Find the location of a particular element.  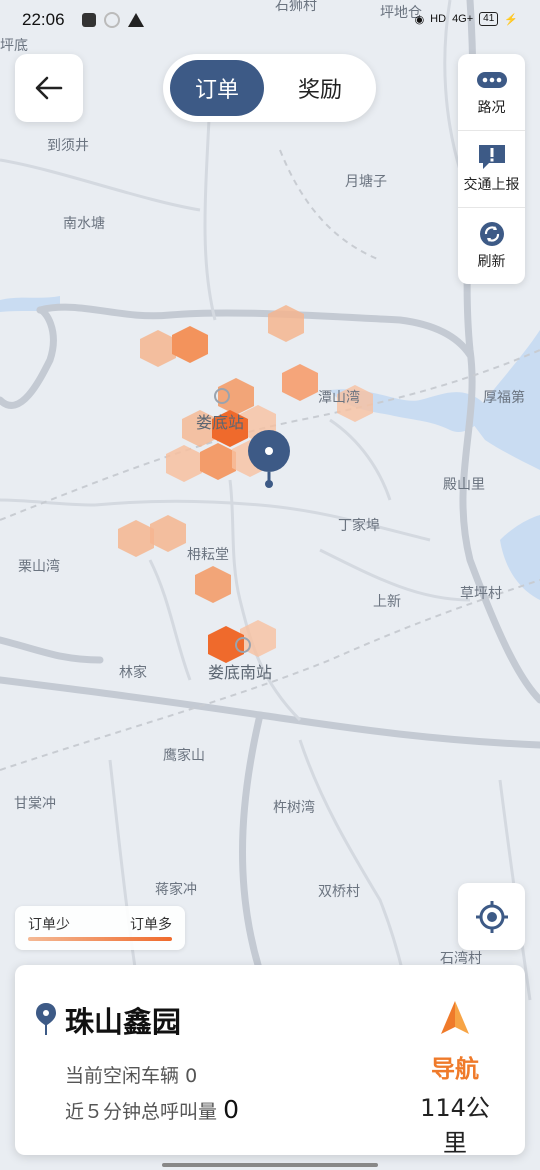

heatmap-legend: 订单少 订单多 is located at coordinates (100, 928).